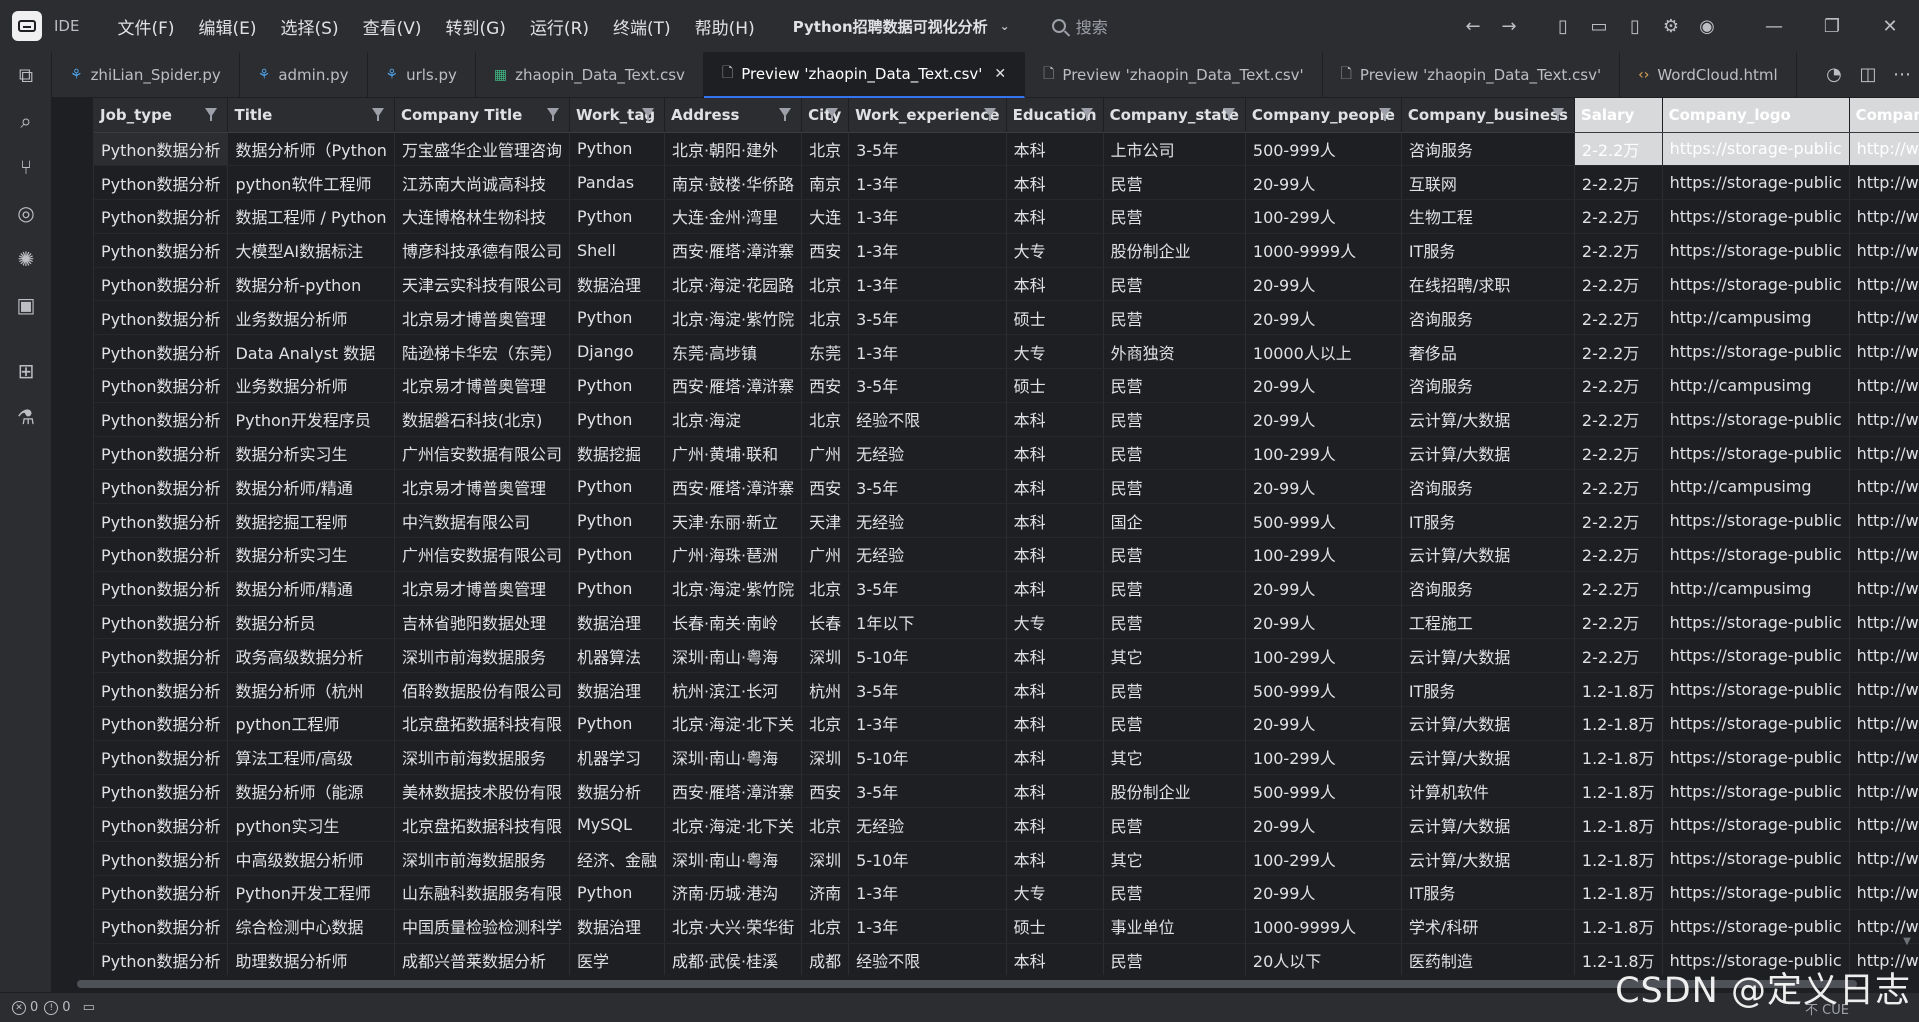 The width and height of the screenshot is (1919, 1022). What do you see at coordinates (733, 352) in the screenshot?
I see `table-cell: 东莞·高埗镇` at bounding box center [733, 352].